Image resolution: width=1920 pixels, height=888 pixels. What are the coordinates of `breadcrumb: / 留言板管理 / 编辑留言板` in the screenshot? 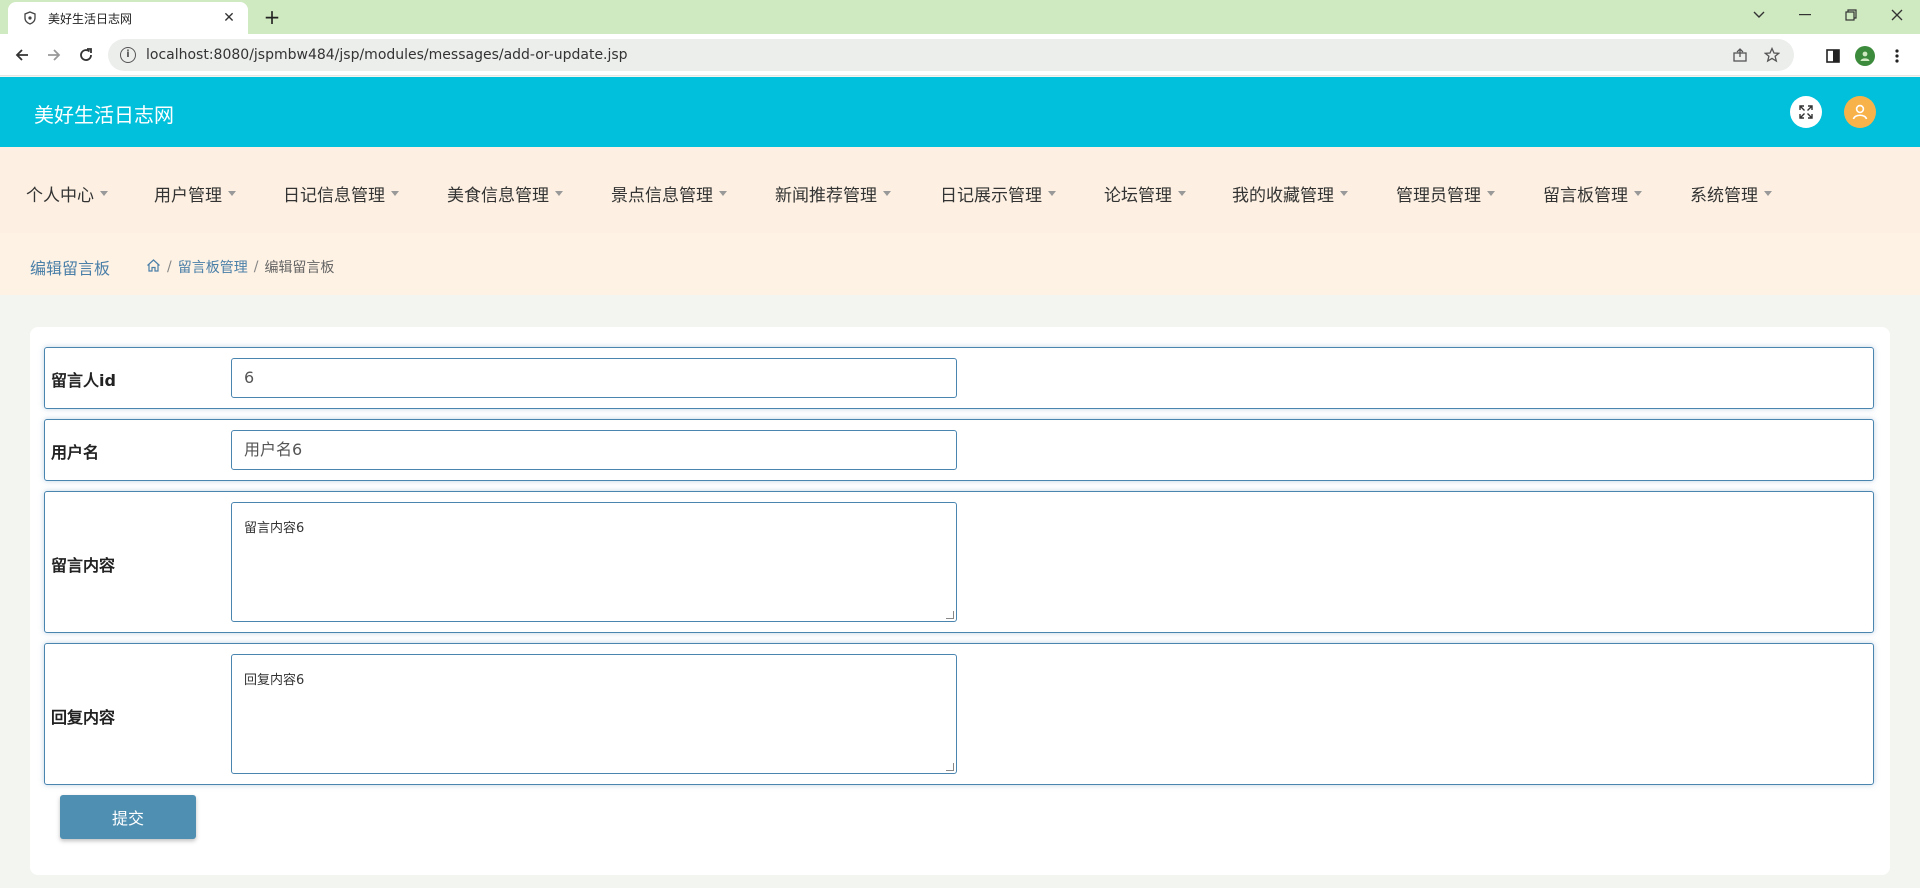 It's located at (240, 267).